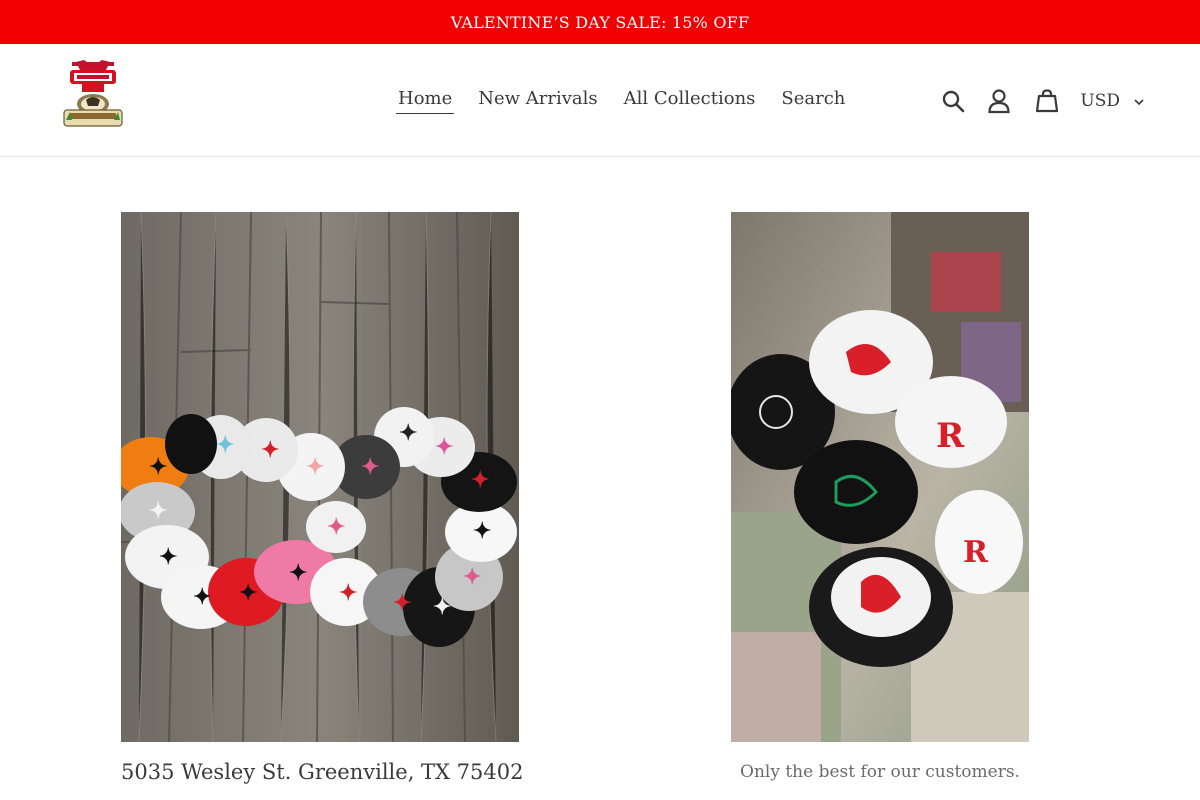 The height and width of the screenshot is (800, 1200). Describe the element at coordinates (690, 99) in the screenshot. I see `nav-all-collections: All Collections` at that location.